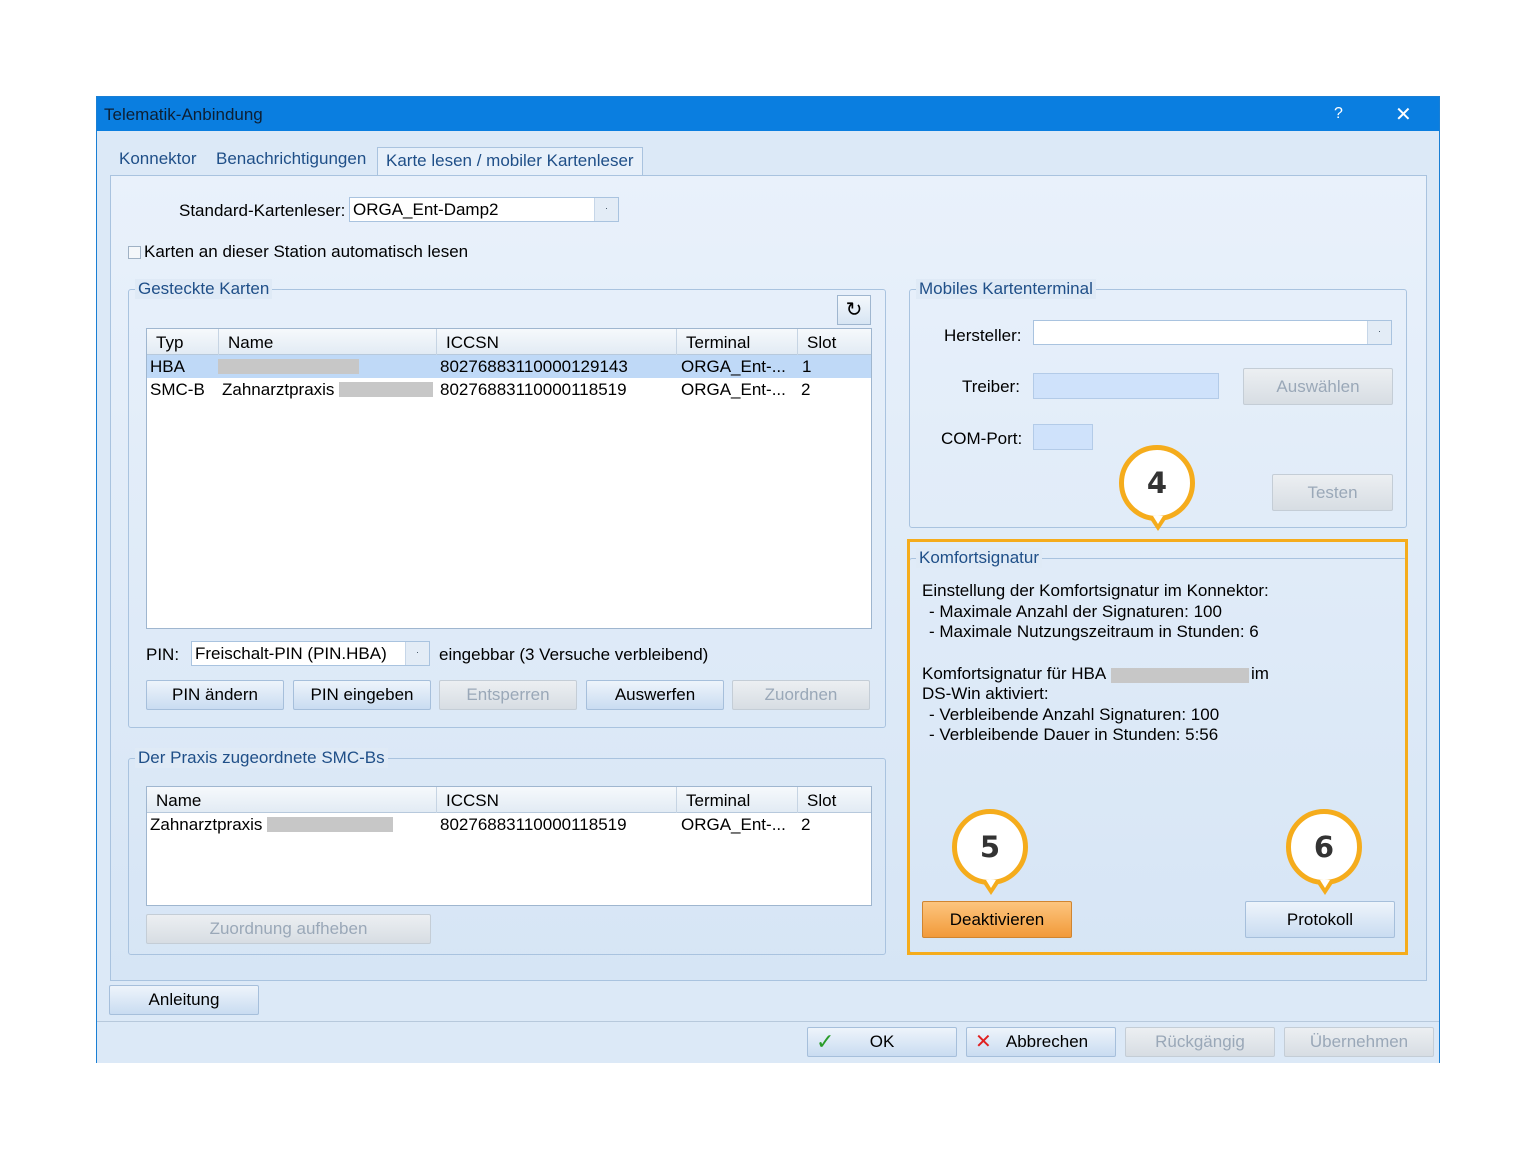 Image resolution: width=1536 pixels, height=1159 pixels. I want to click on gesteckte-legend: Gesteckte Karten, so click(204, 289).